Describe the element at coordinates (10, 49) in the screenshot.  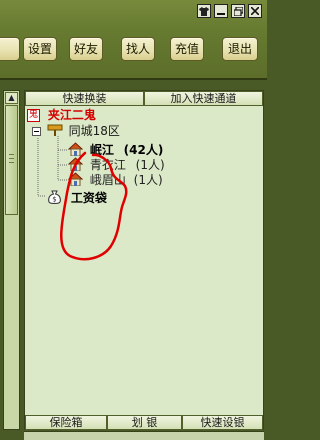
I see `nav-button-partial` at that location.